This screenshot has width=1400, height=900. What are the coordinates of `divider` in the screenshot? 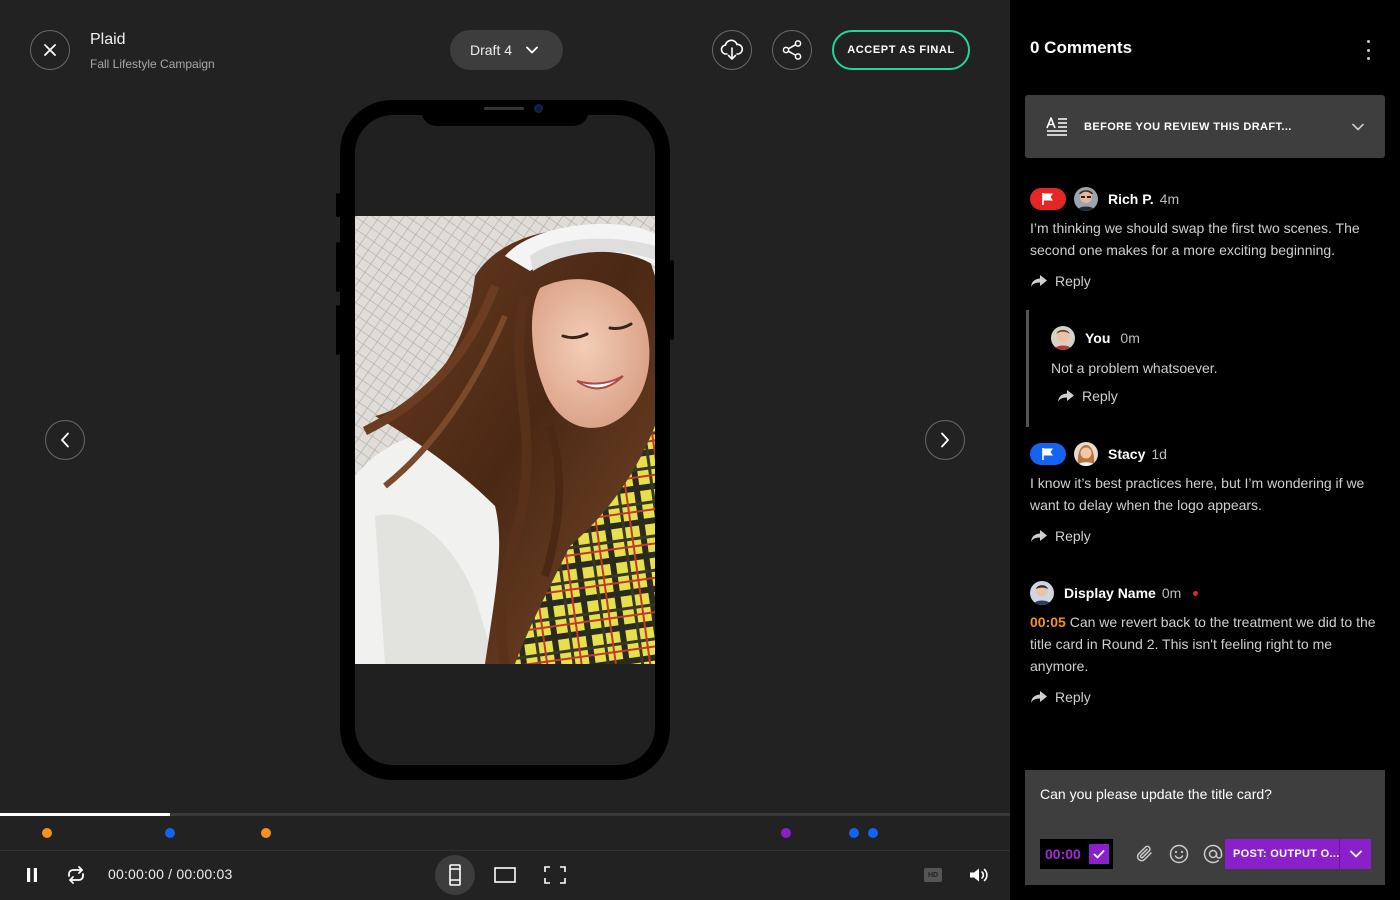 It's located at (505, 850).